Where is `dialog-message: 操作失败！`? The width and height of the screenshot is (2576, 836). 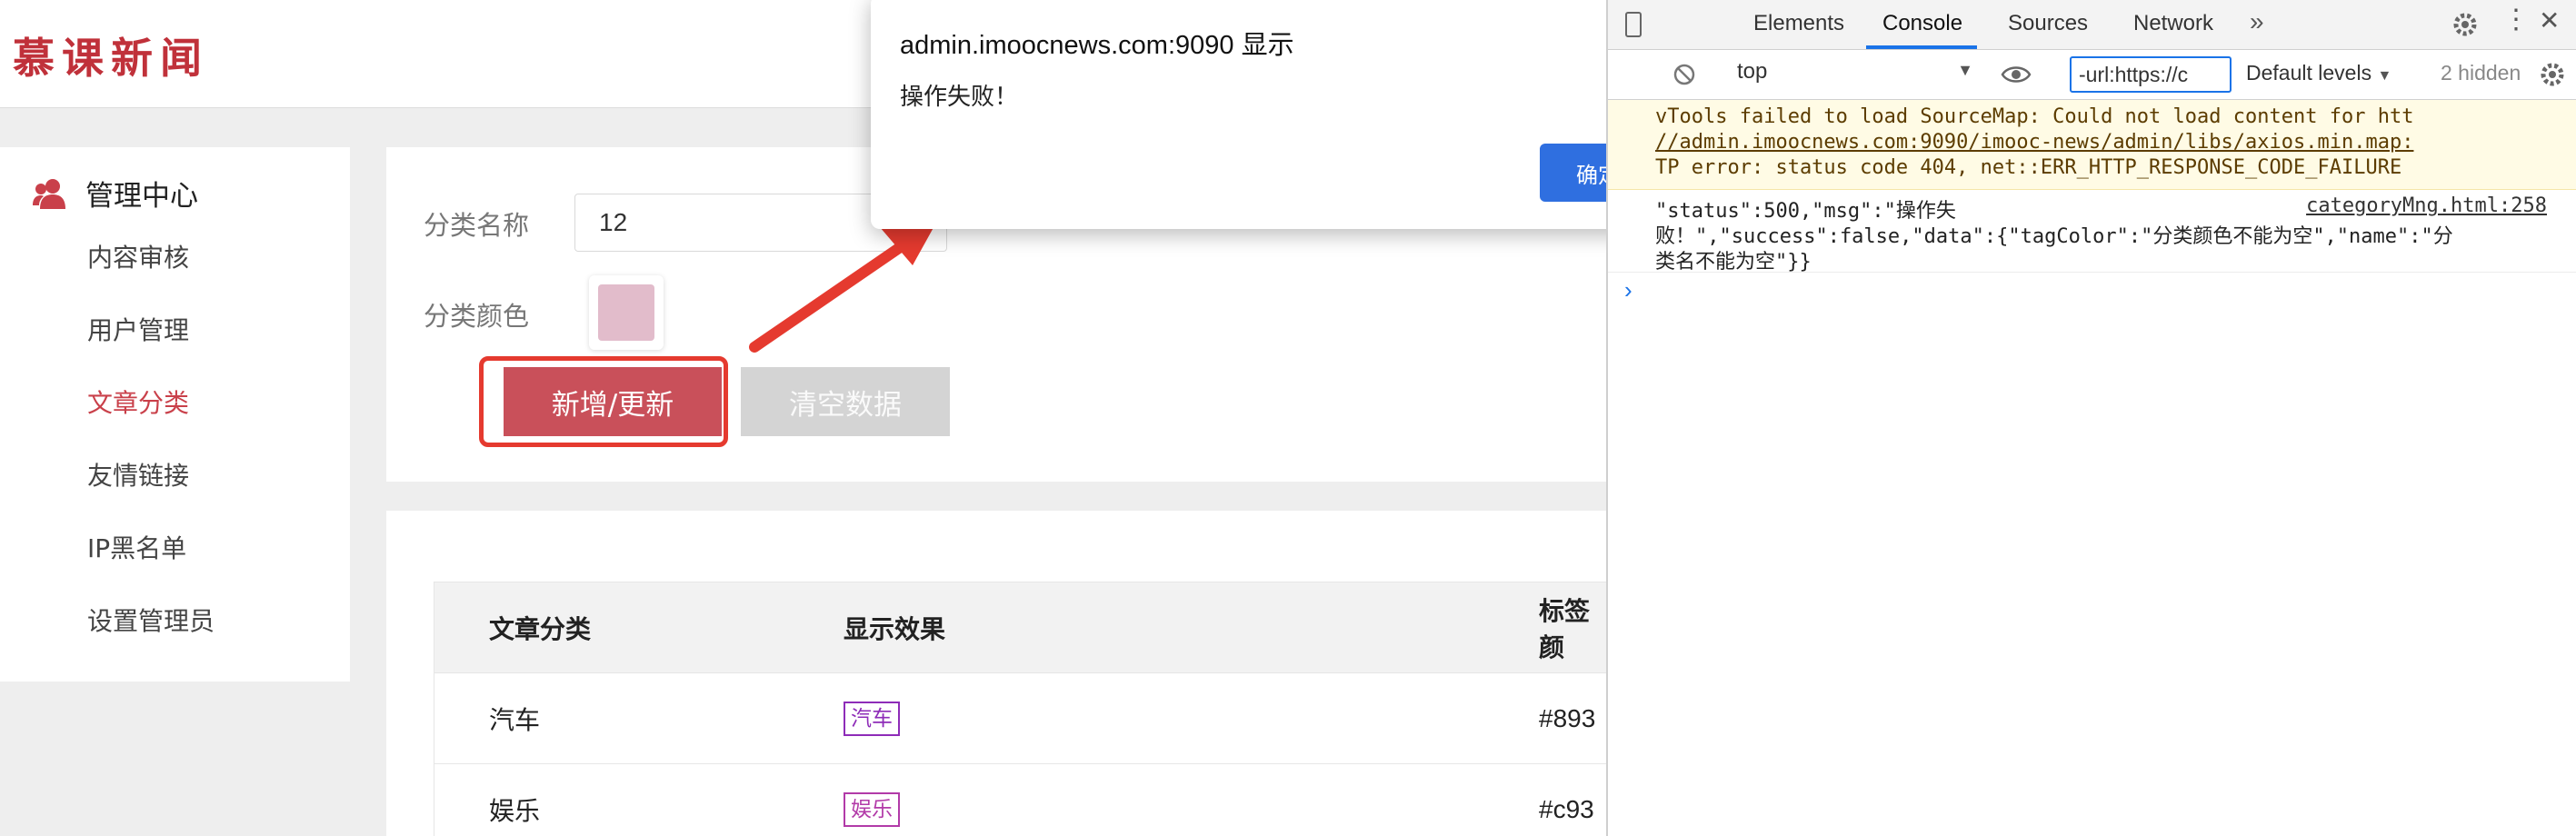 dialog-message: 操作失败！ is located at coordinates (959, 97).